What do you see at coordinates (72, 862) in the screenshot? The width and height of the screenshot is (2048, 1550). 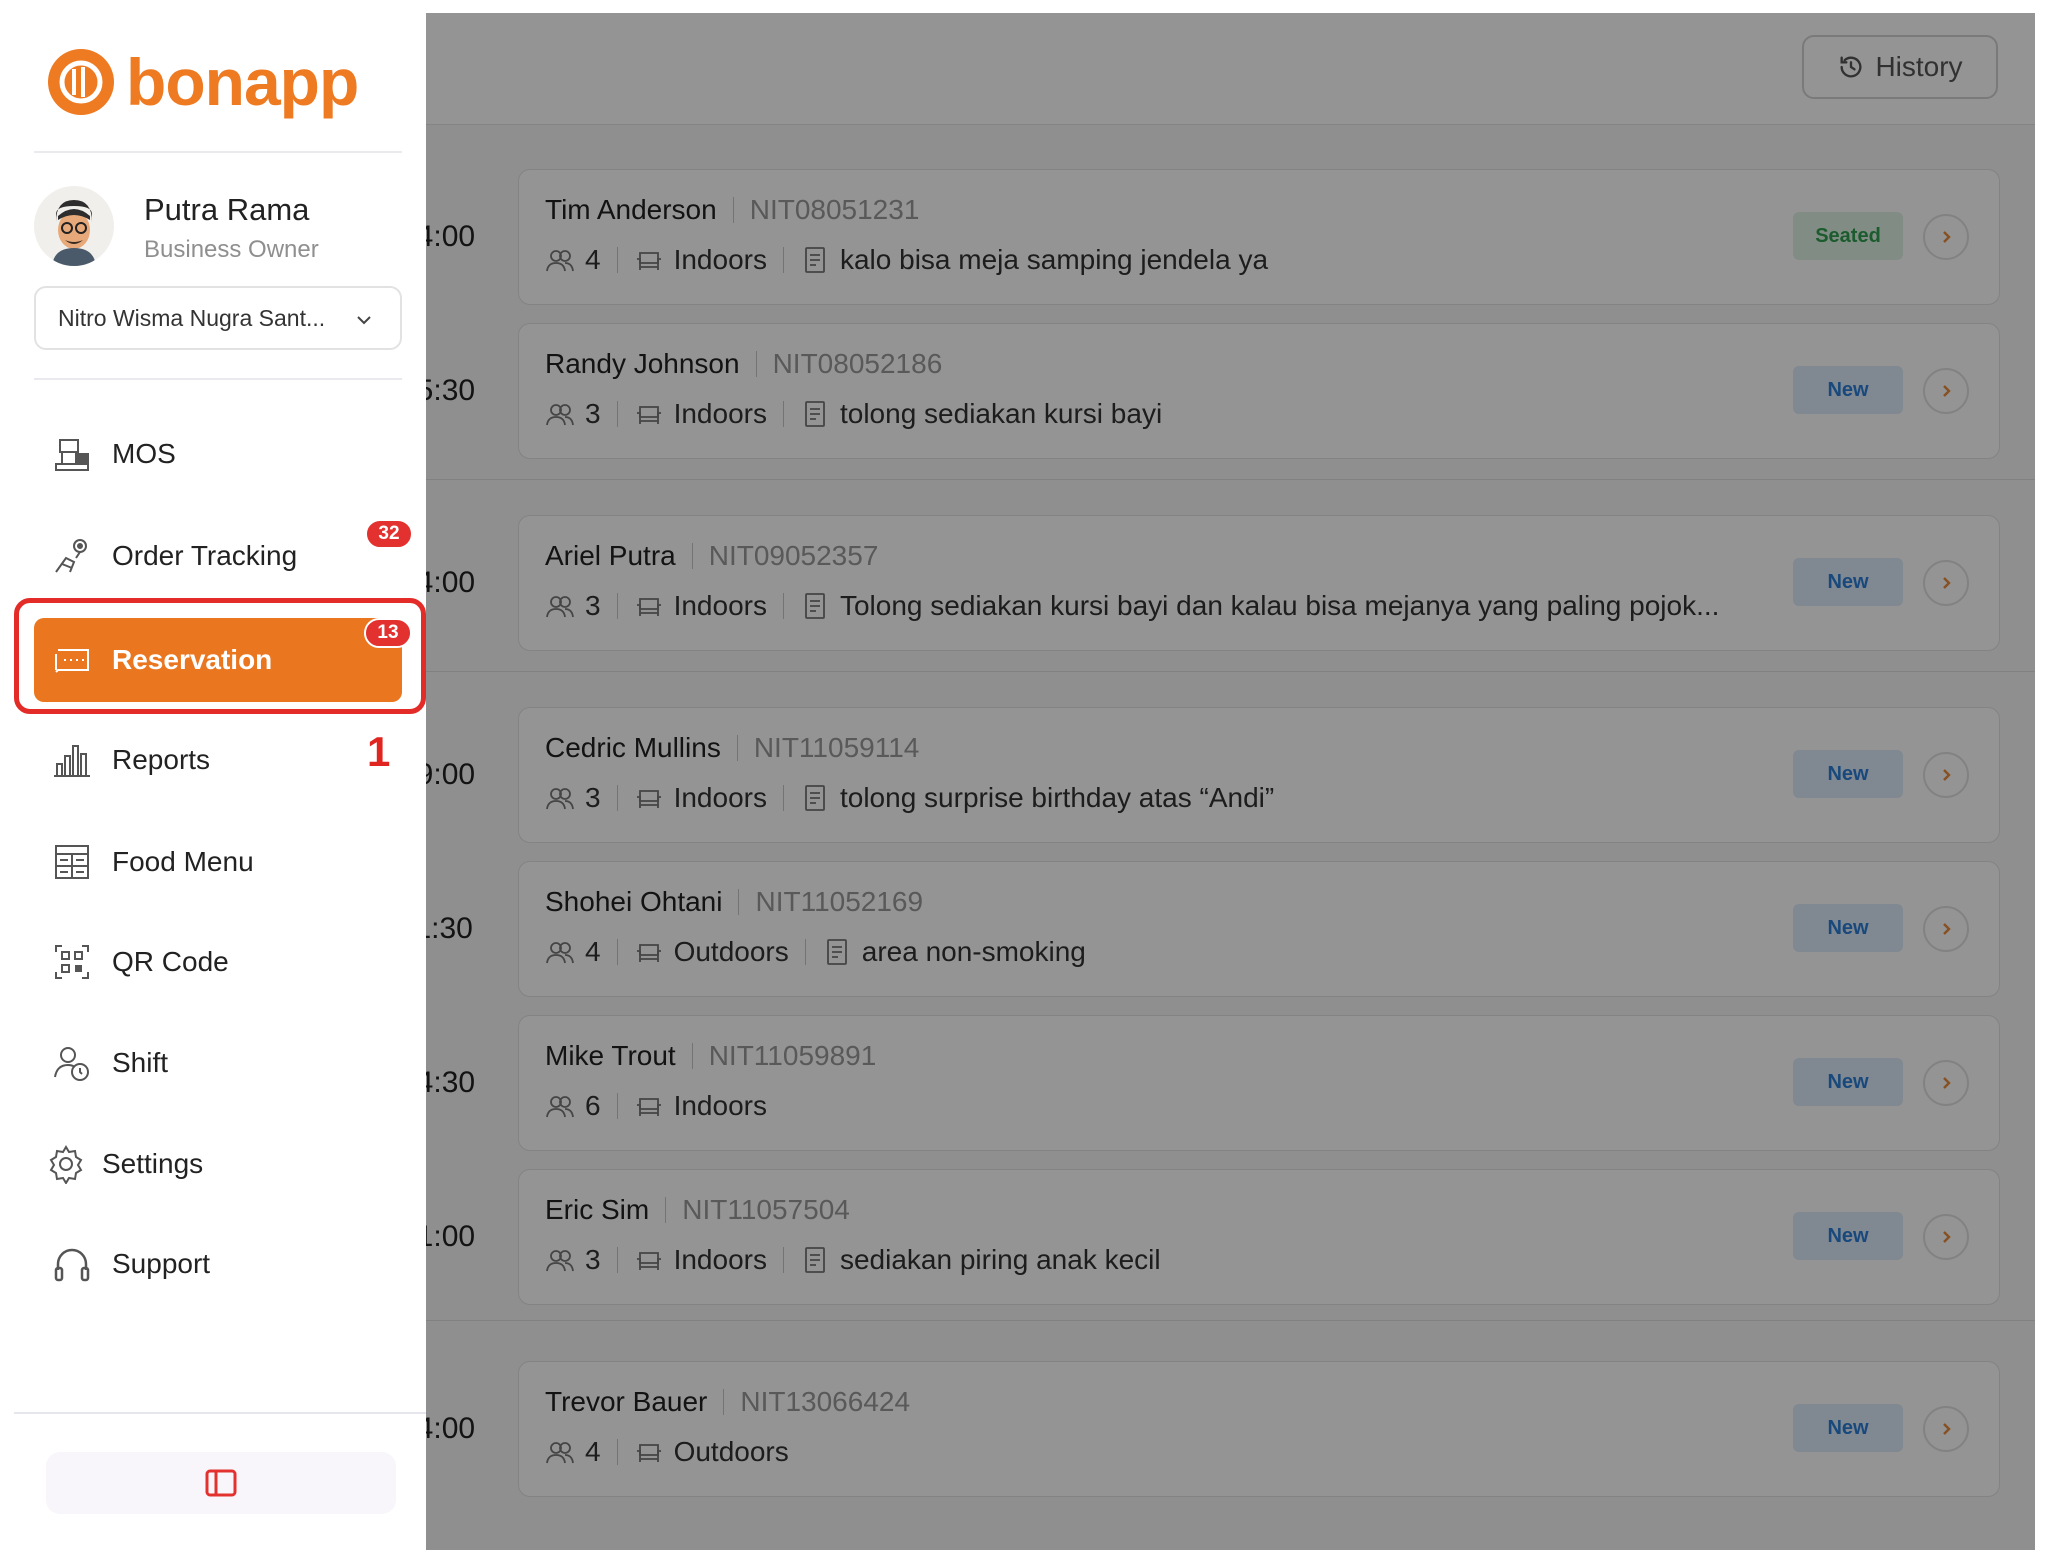 I see `food-menu-icon` at bounding box center [72, 862].